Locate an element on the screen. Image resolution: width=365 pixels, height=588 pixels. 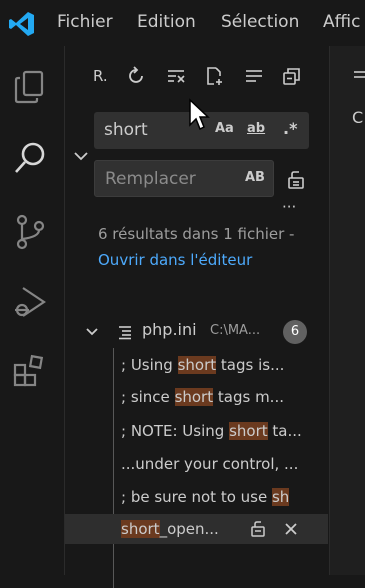
match-highlight: sh is located at coordinates (280, 497).